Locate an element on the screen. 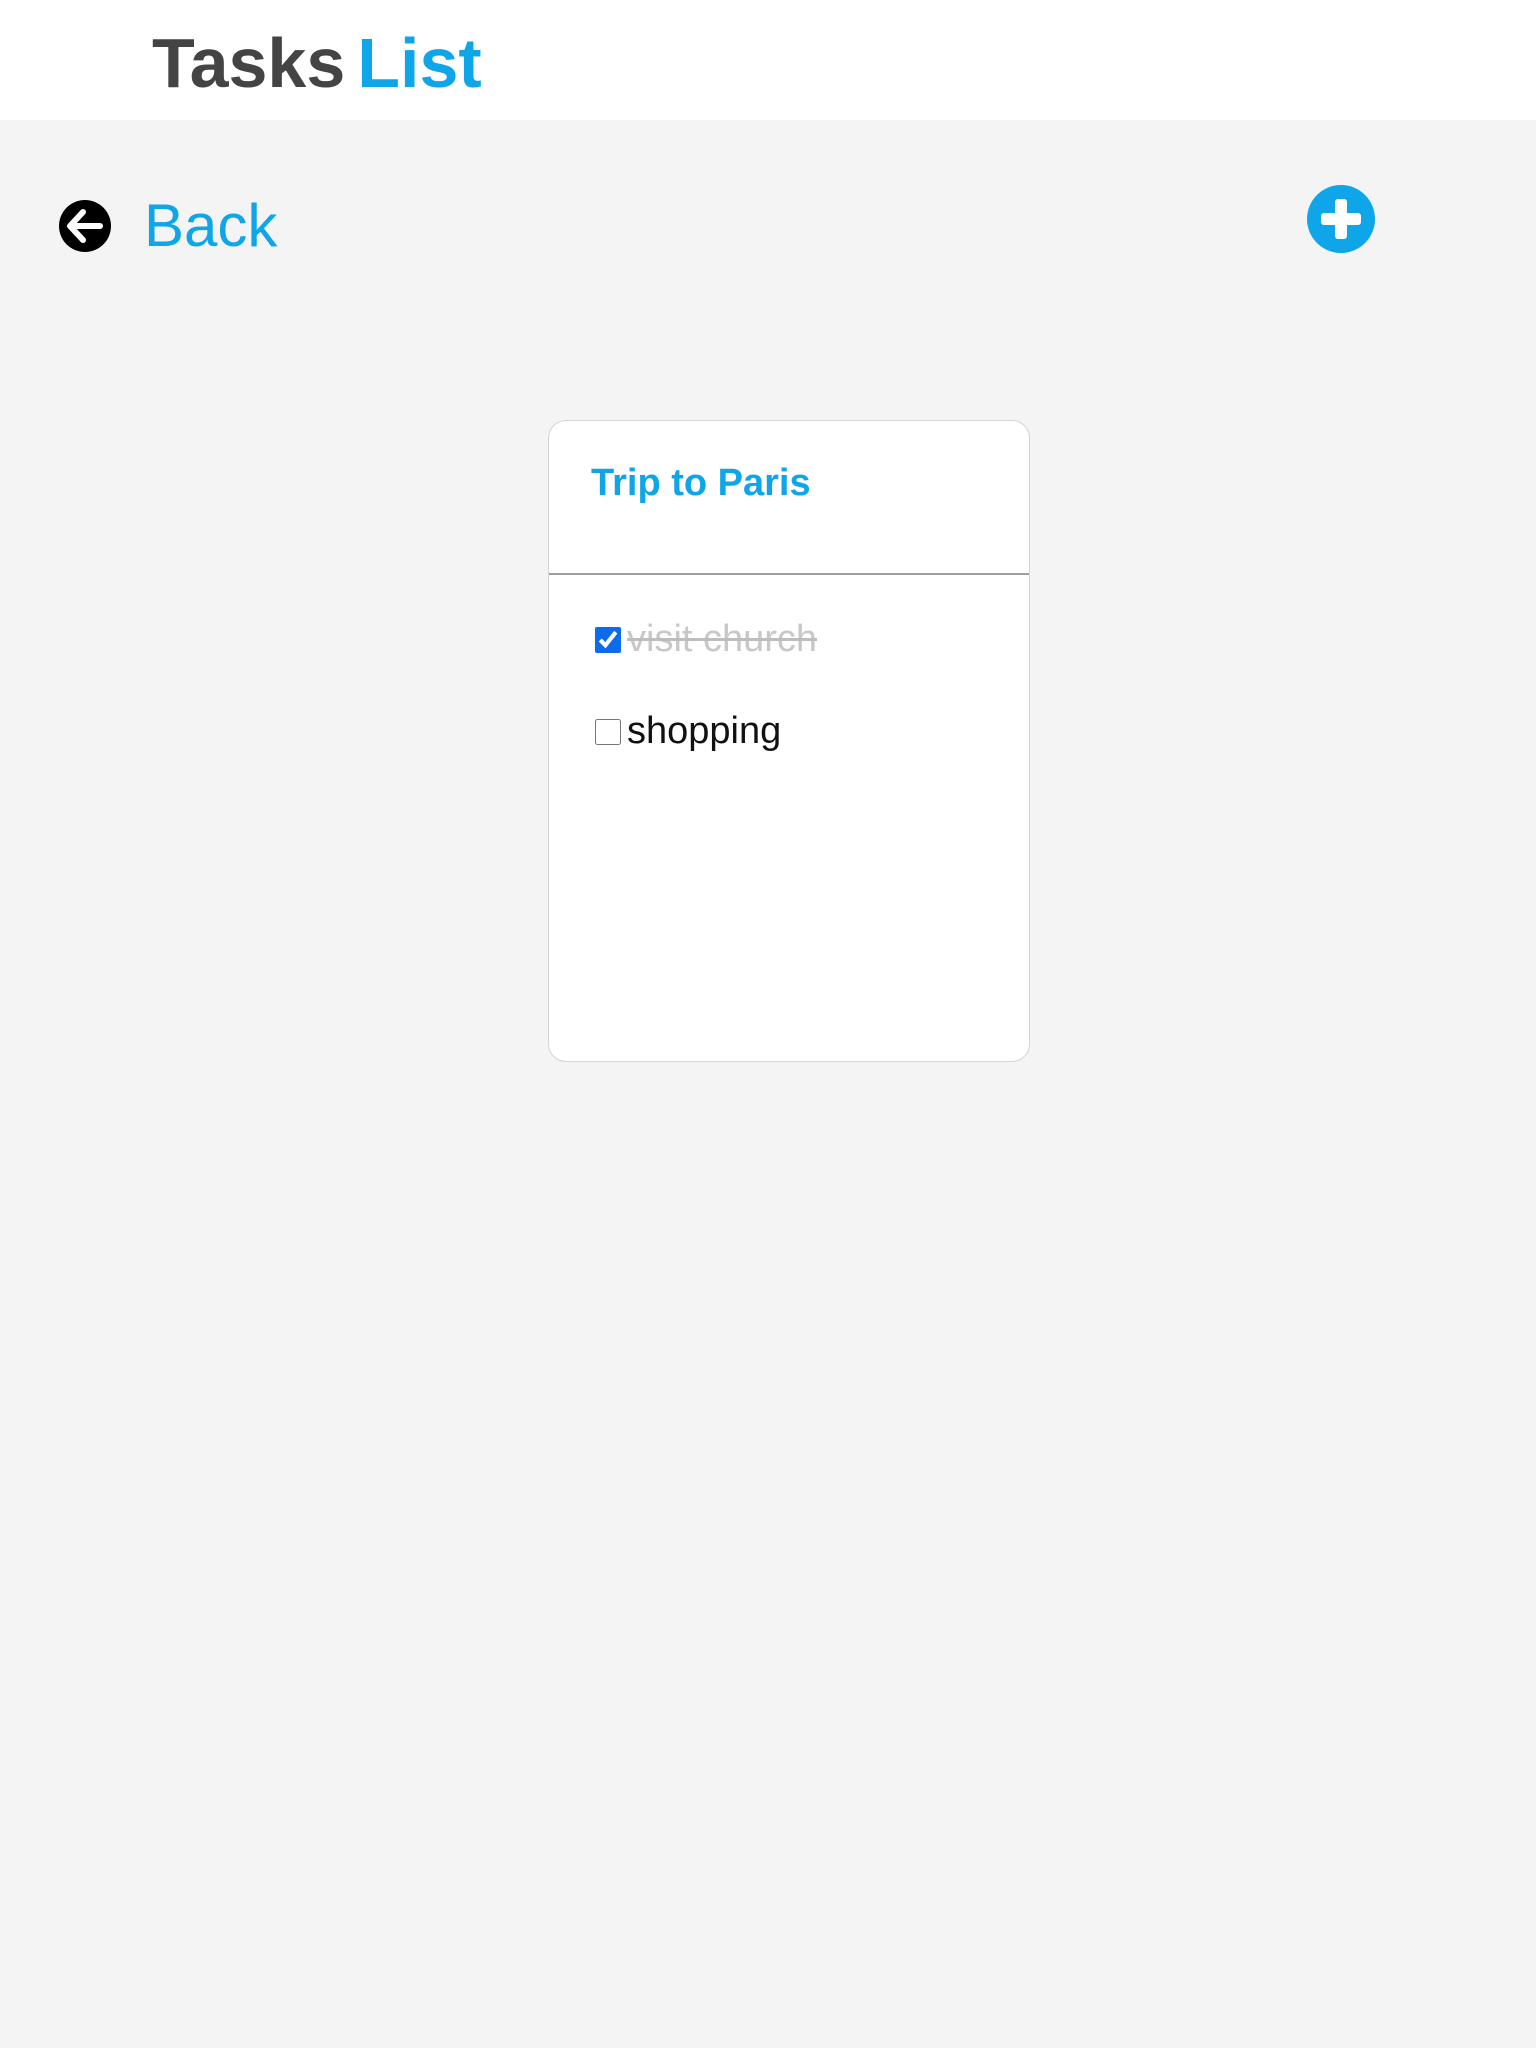  list-title: Trip to Paris is located at coordinates (701, 483).